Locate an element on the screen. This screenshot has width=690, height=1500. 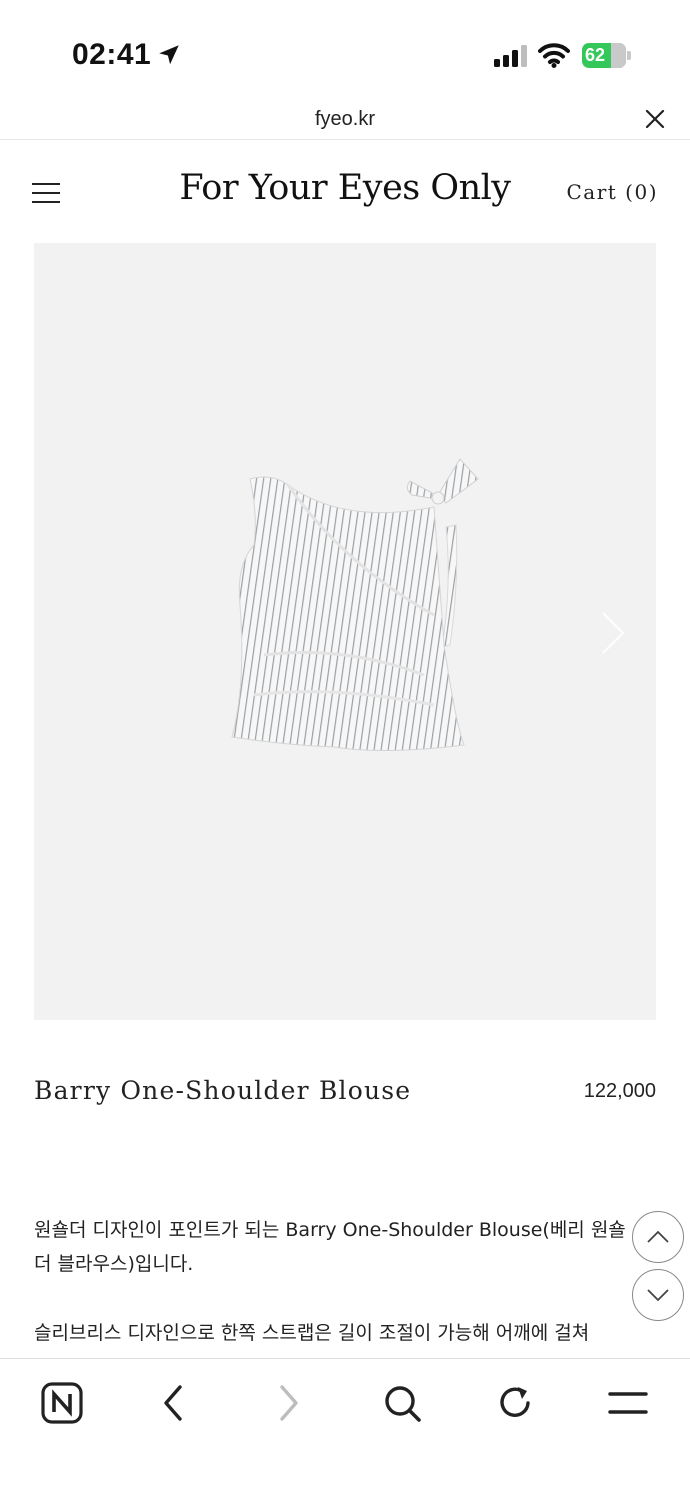
status-time: 02:41 is located at coordinates (112, 54).